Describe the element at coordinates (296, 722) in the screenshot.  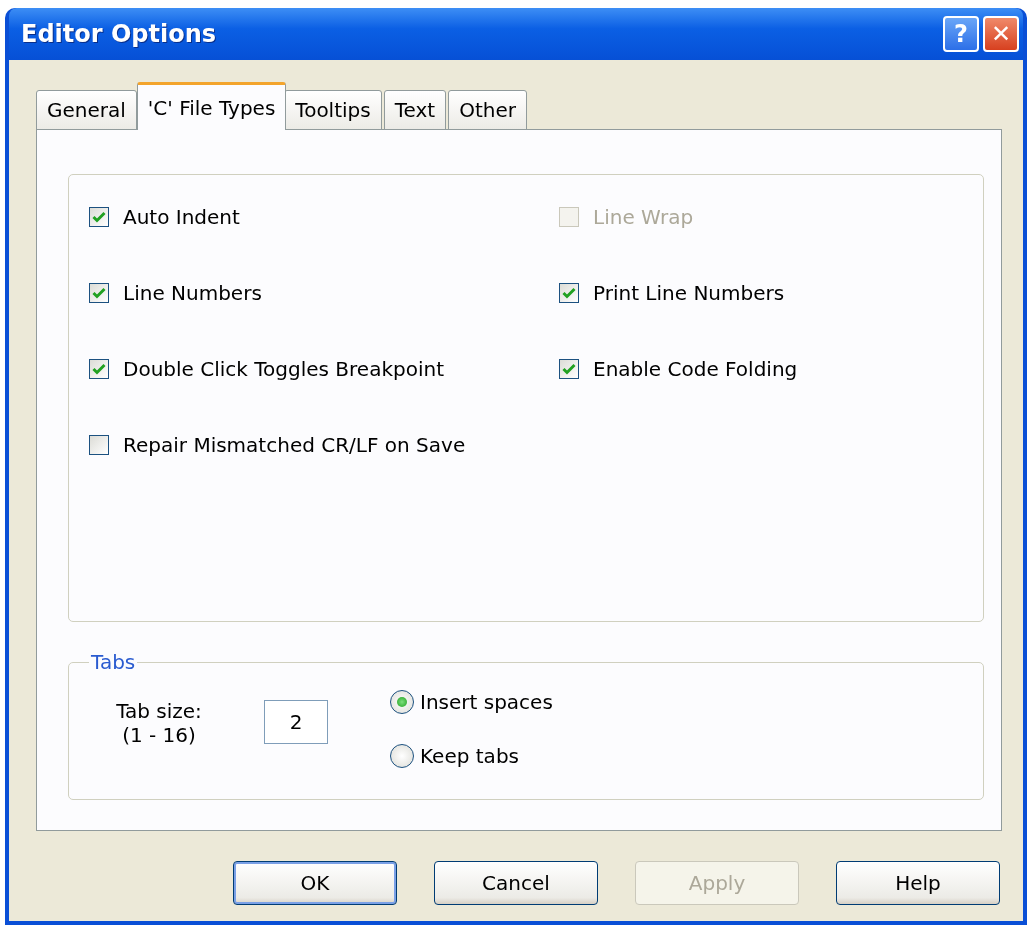
I see `tab-size-field: 2` at that location.